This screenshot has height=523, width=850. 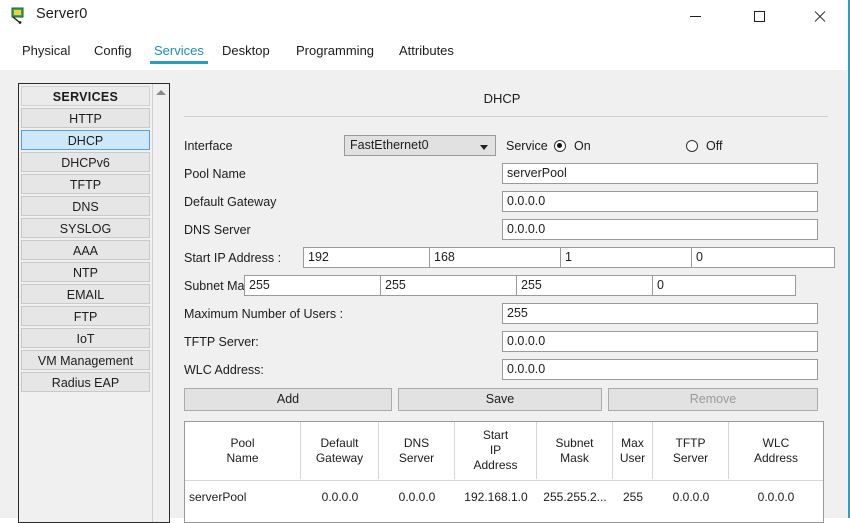 I want to click on sidebar-item-ftp: FTP, so click(x=85, y=316).